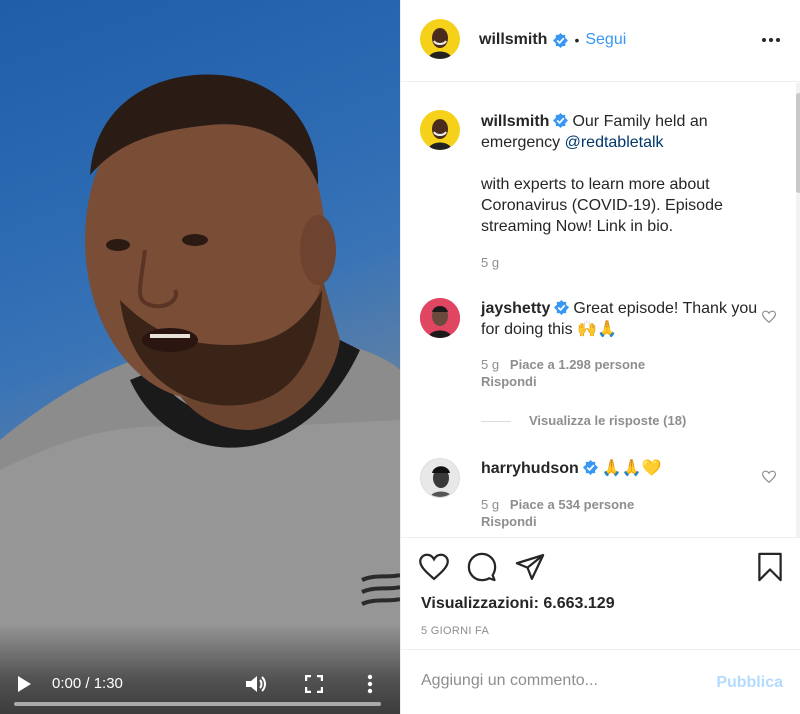 This screenshot has height=714, width=800. I want to click on view-count: Visualizzazioni: 6.663.129, so click(518, 604).